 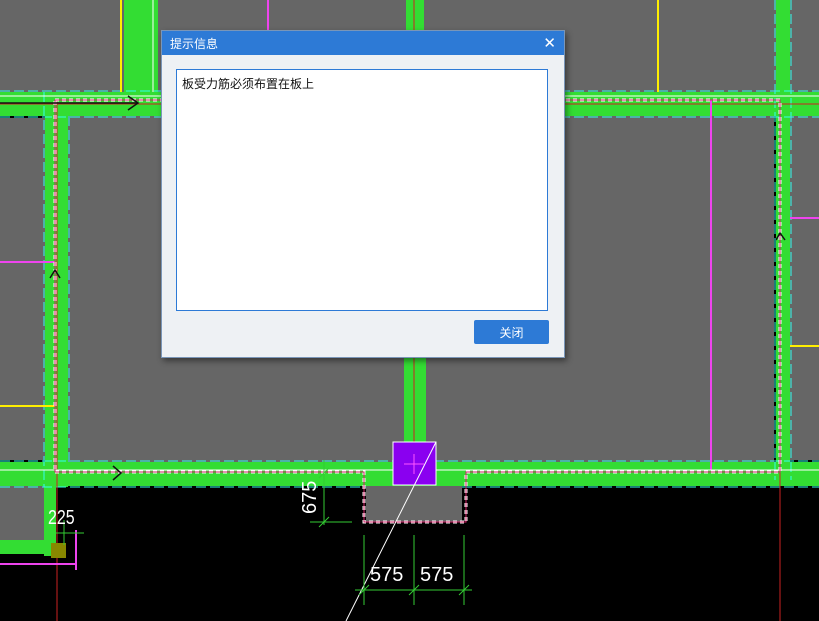 I want to click on dimension-label-225: 225, so click(x=61, y=517).